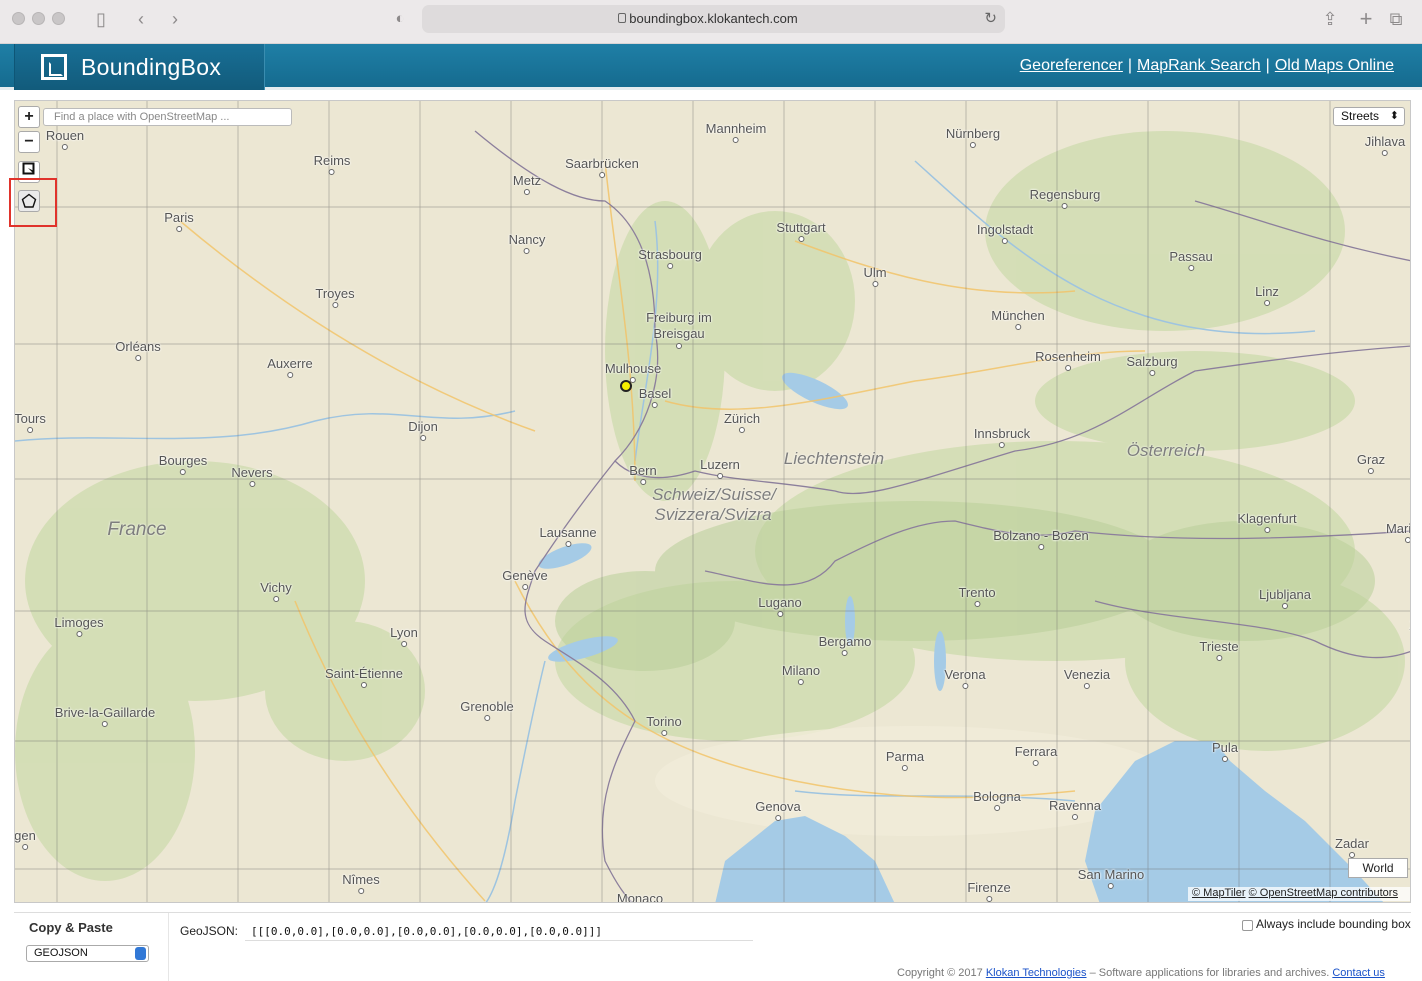 Image resolution: width=1422 pixels, height=981 pixels. Describe the element at coordinates (1285, 594) in the screenshot. I see `city-name: Ljubljana` at that location.